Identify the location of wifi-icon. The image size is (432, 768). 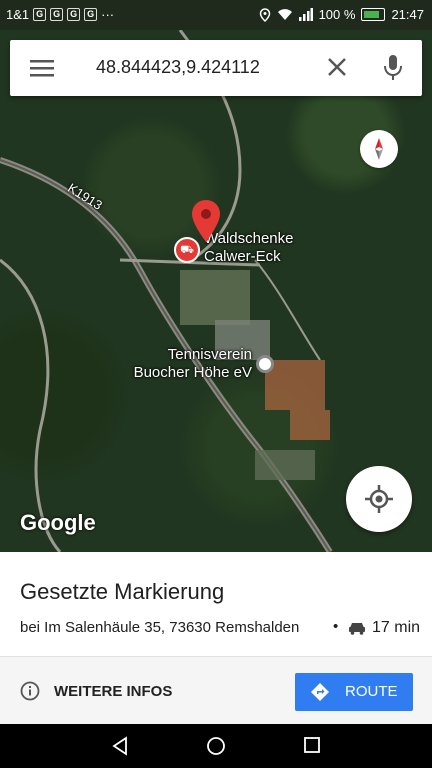
(284, 14).